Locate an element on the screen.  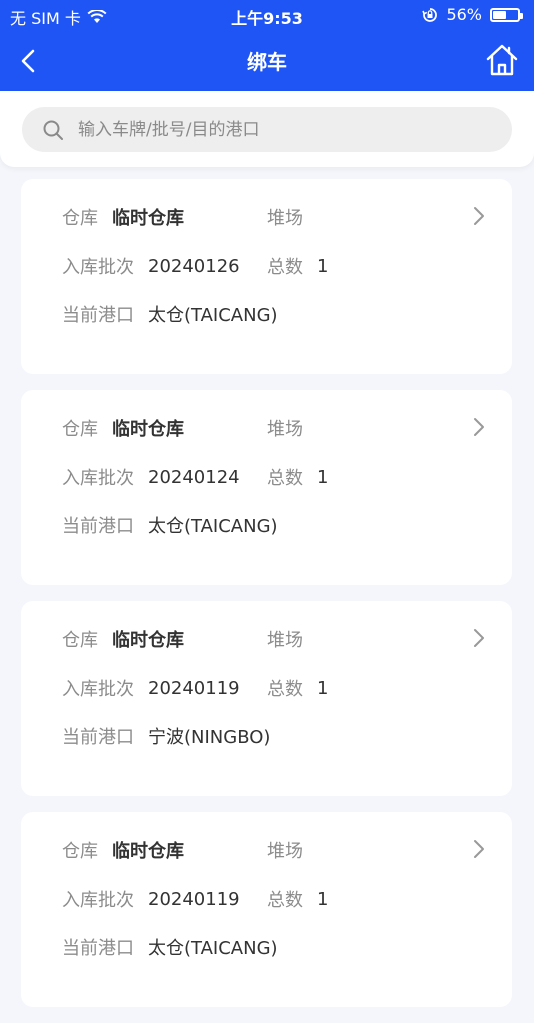
batch-row: 入库批次 20240124 is located at coordinates (151, 477).